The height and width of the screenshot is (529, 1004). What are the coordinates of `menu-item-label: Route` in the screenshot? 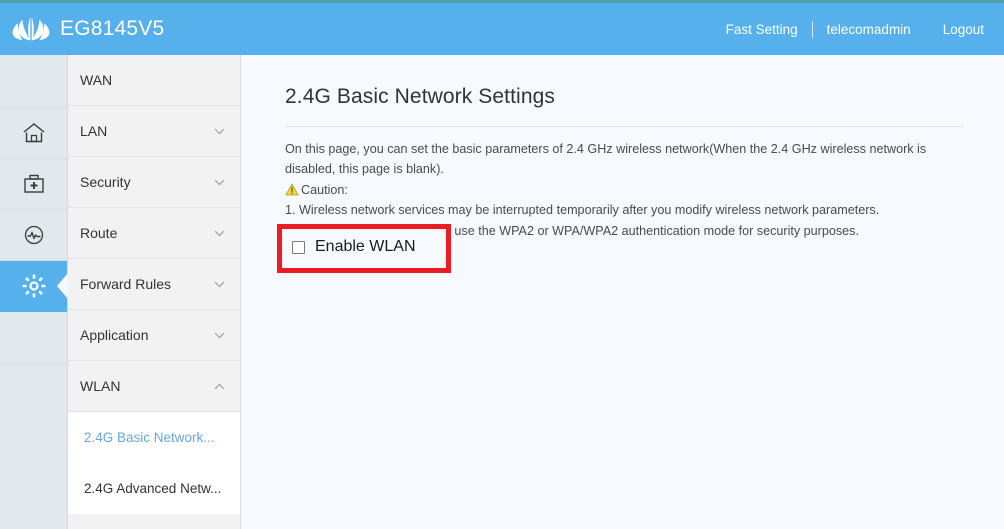 It's located at (99, 233).